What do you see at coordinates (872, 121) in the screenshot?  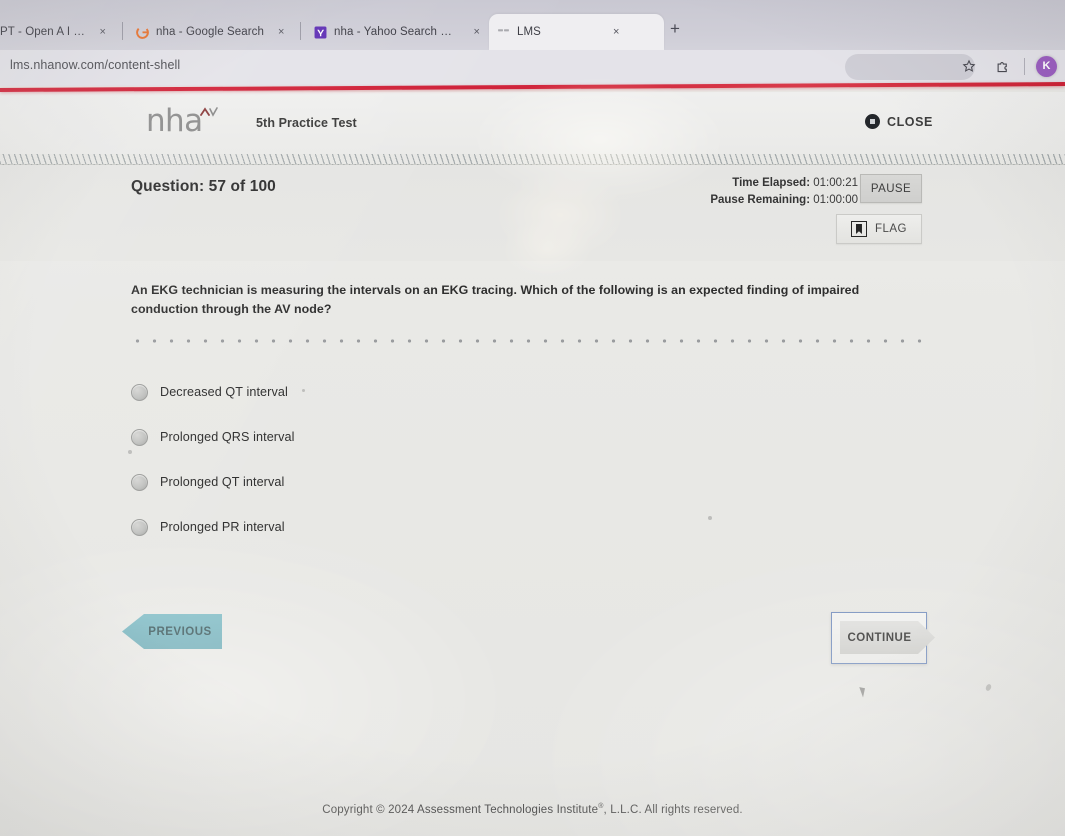 I see `close-icon` at bounding box center [872, 121].